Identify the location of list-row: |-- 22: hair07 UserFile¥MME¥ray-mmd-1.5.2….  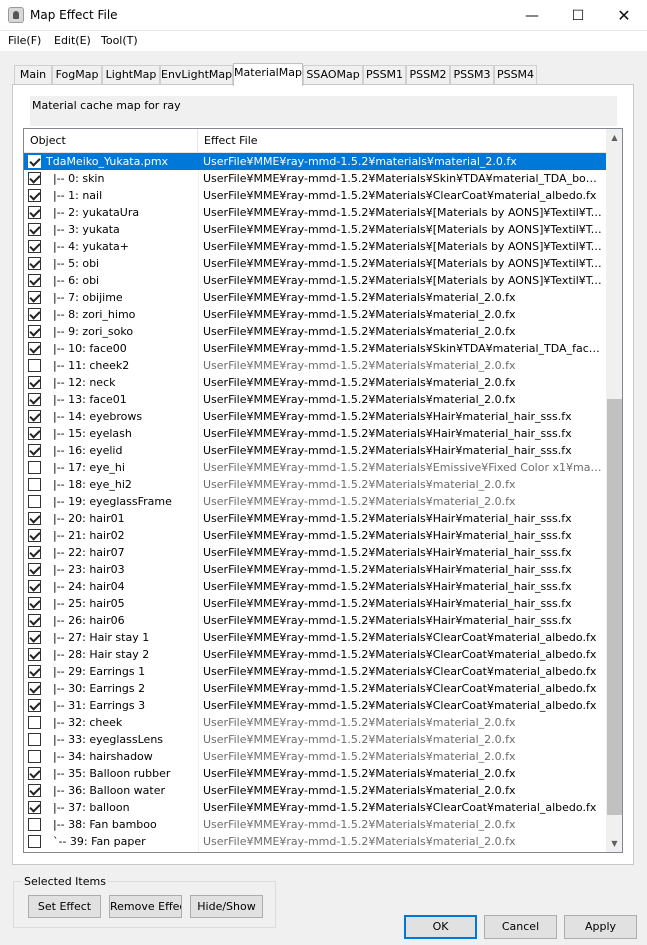
(315, 552).